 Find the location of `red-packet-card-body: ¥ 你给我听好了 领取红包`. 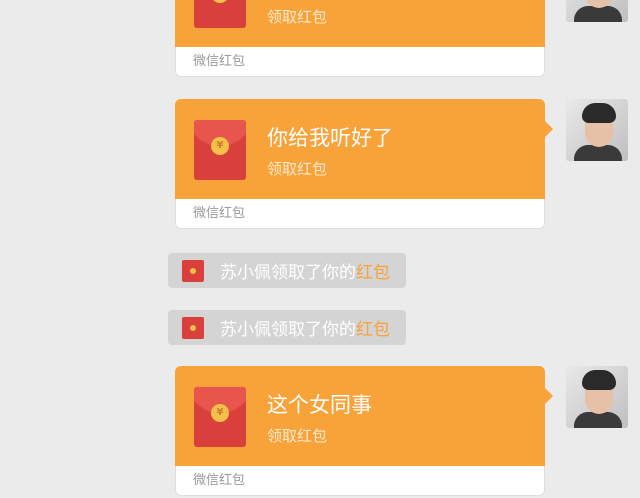

red-packet-card-body: ¥ 你给我听好了 领取红包 is located at coordinates (364, 149).